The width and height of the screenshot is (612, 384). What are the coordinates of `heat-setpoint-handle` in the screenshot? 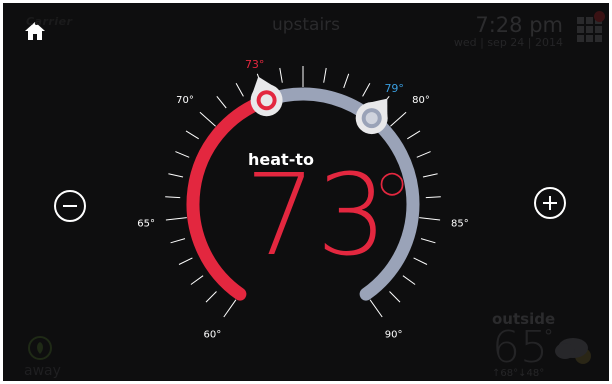 It's located at (266, 96).